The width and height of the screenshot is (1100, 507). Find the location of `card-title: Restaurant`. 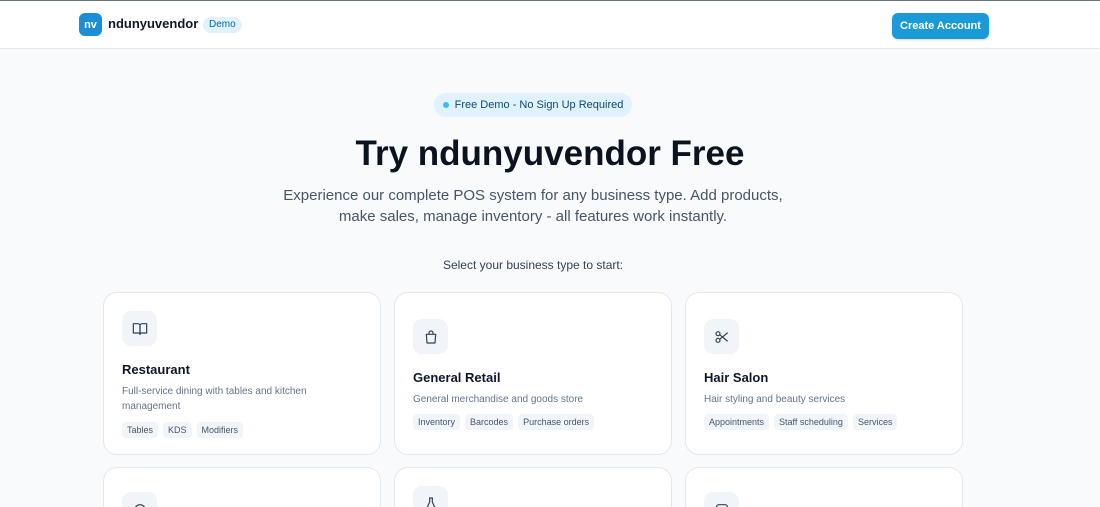

card-title: Restaurant is located at coordinates (156, 369).